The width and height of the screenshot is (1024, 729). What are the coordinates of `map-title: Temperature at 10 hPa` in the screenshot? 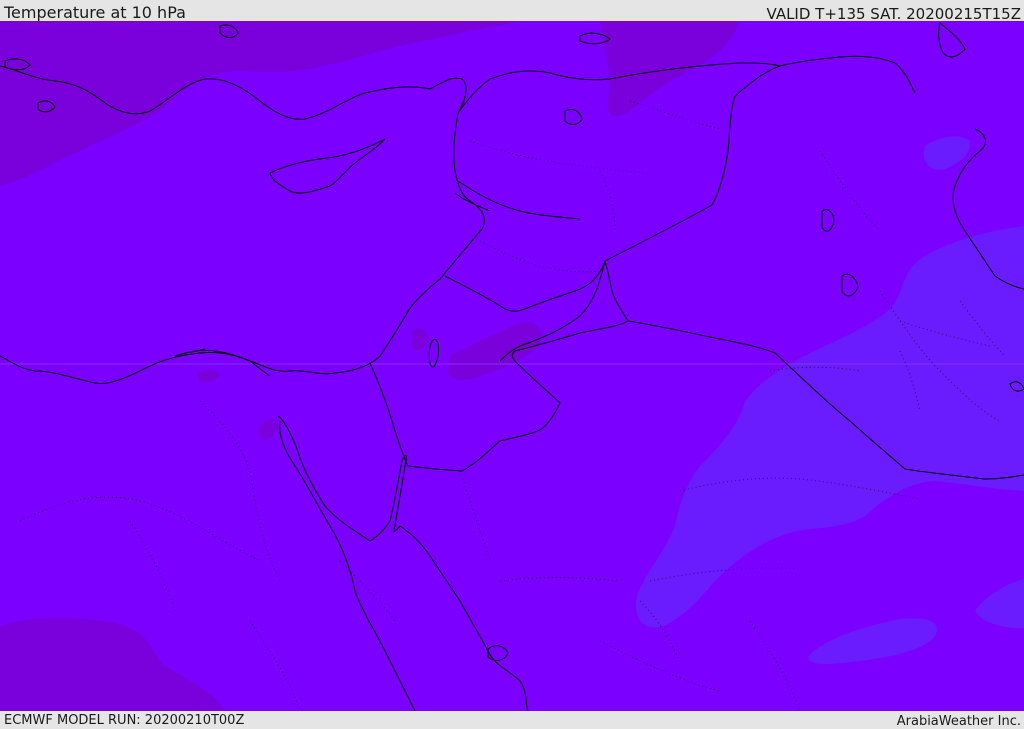 It's located at (95, 12).